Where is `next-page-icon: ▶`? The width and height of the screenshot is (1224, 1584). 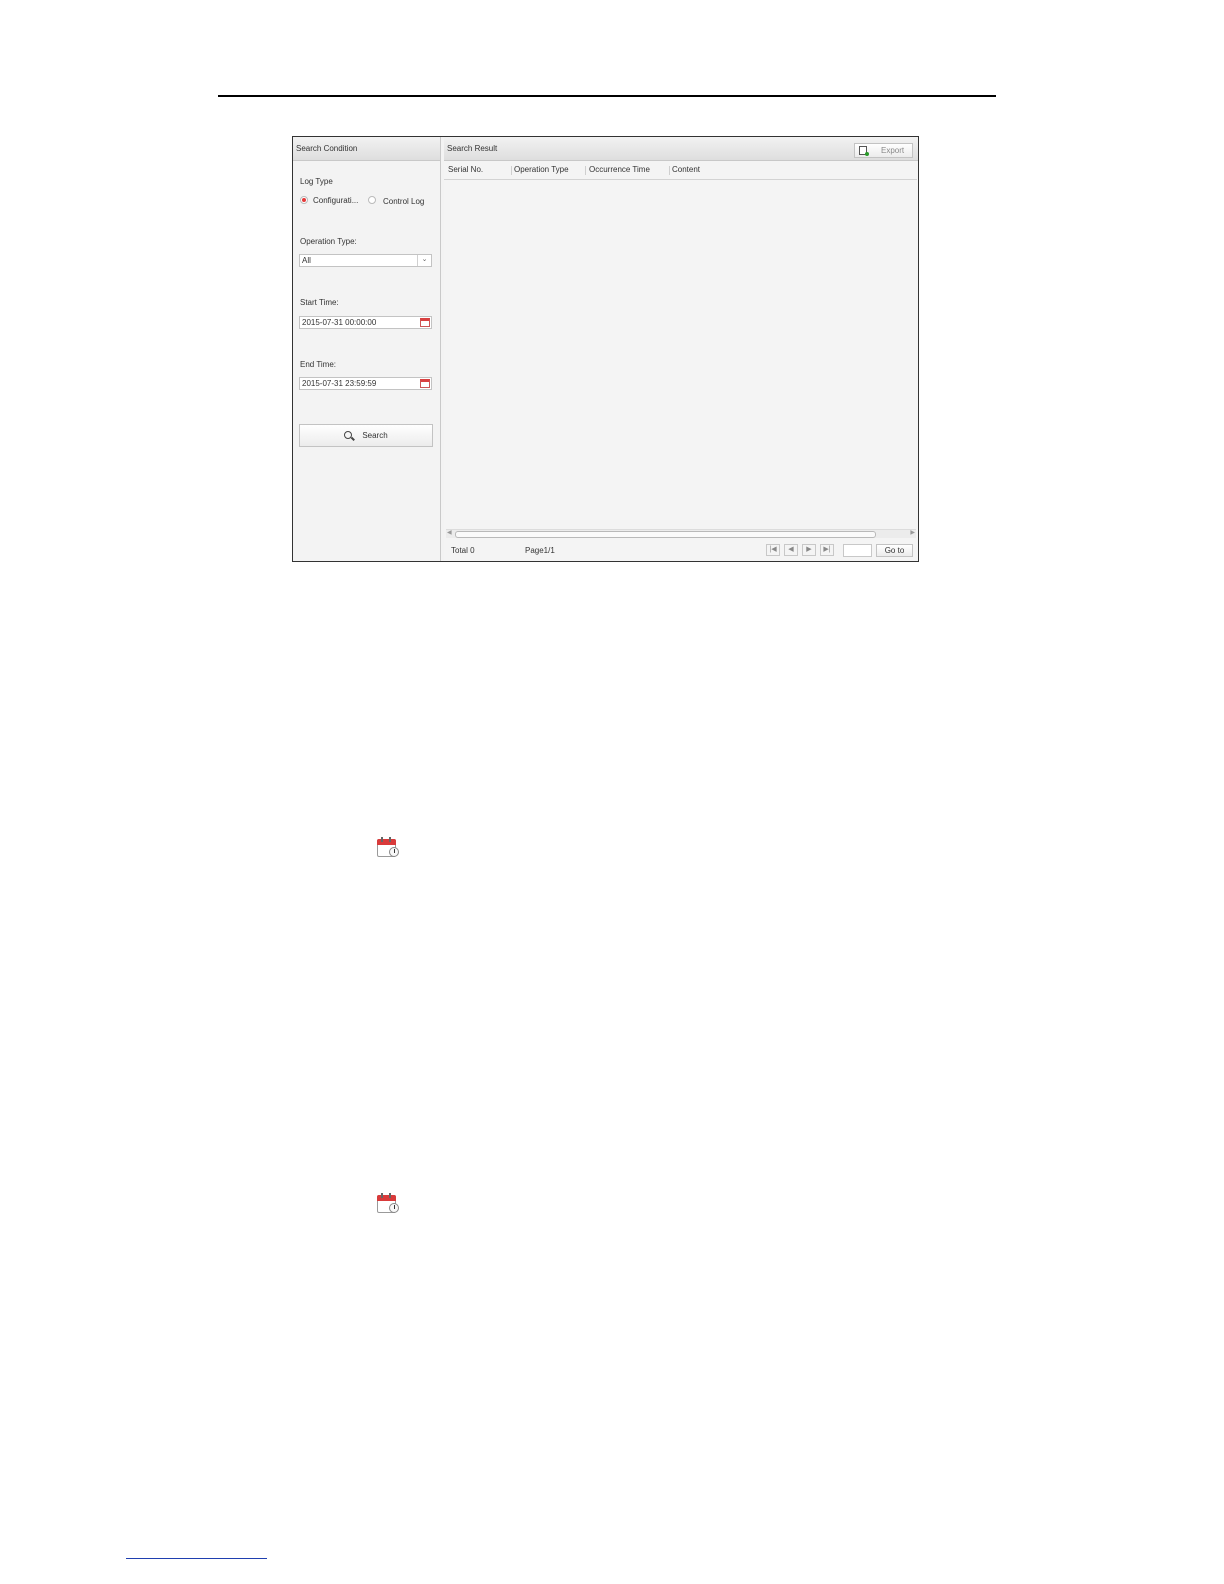
next-page-icon: ▶ is located at coordinates (809, 550).